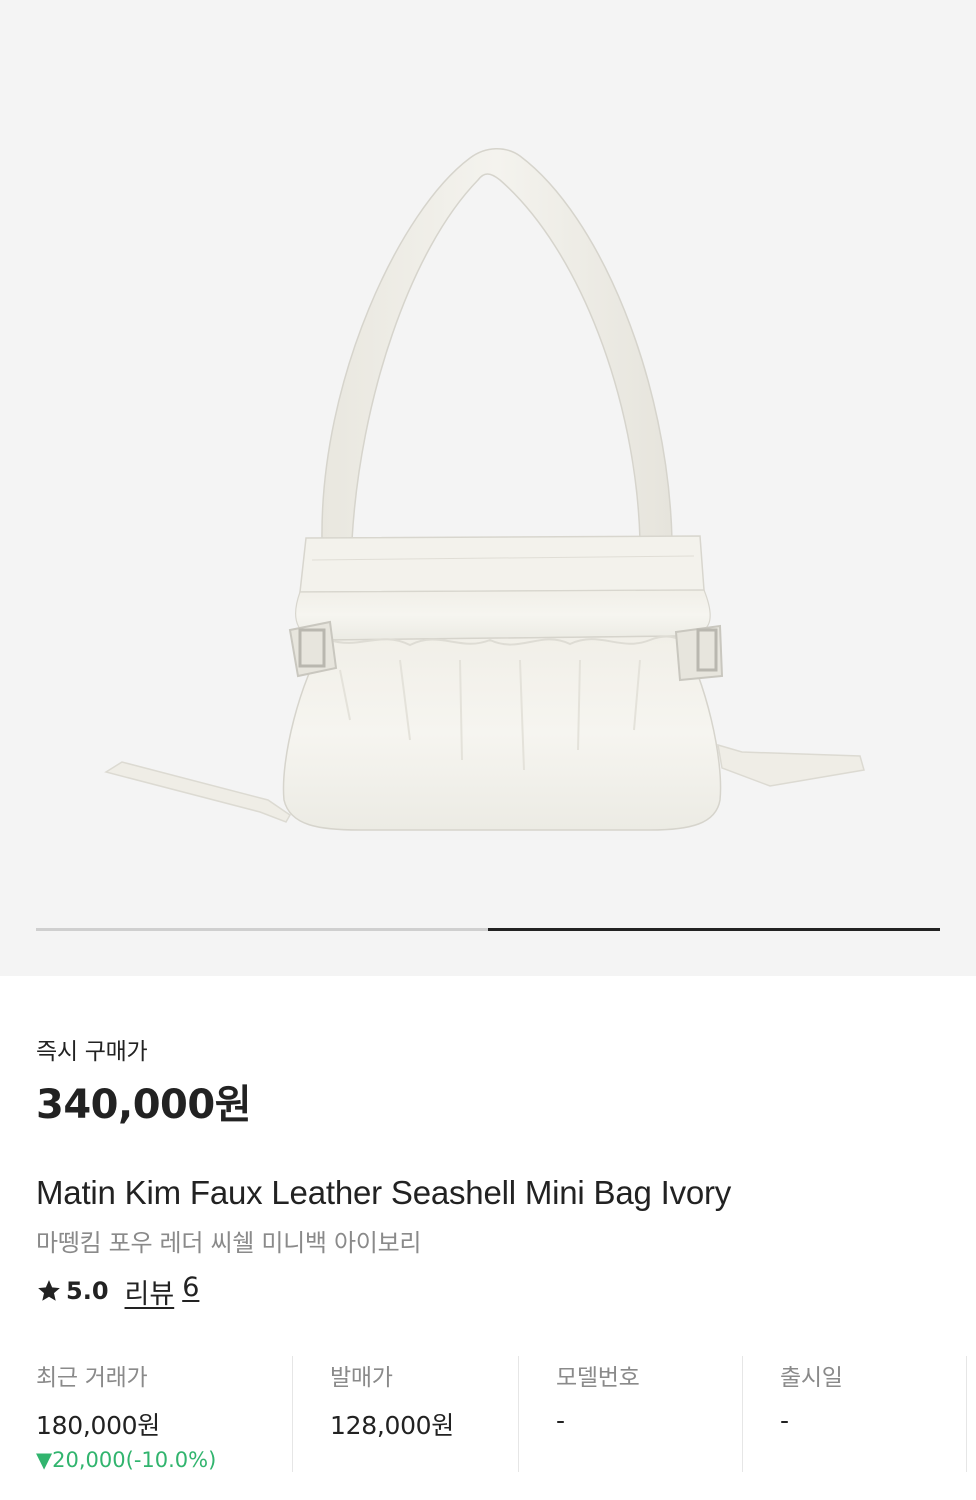 The height and width of the screenshot is (1500, 976). I want to click on reviews-label: 리뷰, so click(149, 1294).